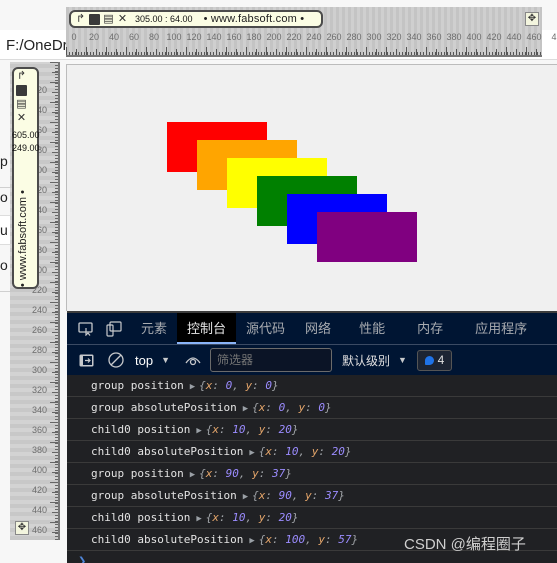 The height and width of the screenshot is (563, 557). What do you see at coordinates (312, 474) in the screenshot?
I see `console-log-row: group position ▶ {x: 90, y: 37}` at bounding box center [312, 474].